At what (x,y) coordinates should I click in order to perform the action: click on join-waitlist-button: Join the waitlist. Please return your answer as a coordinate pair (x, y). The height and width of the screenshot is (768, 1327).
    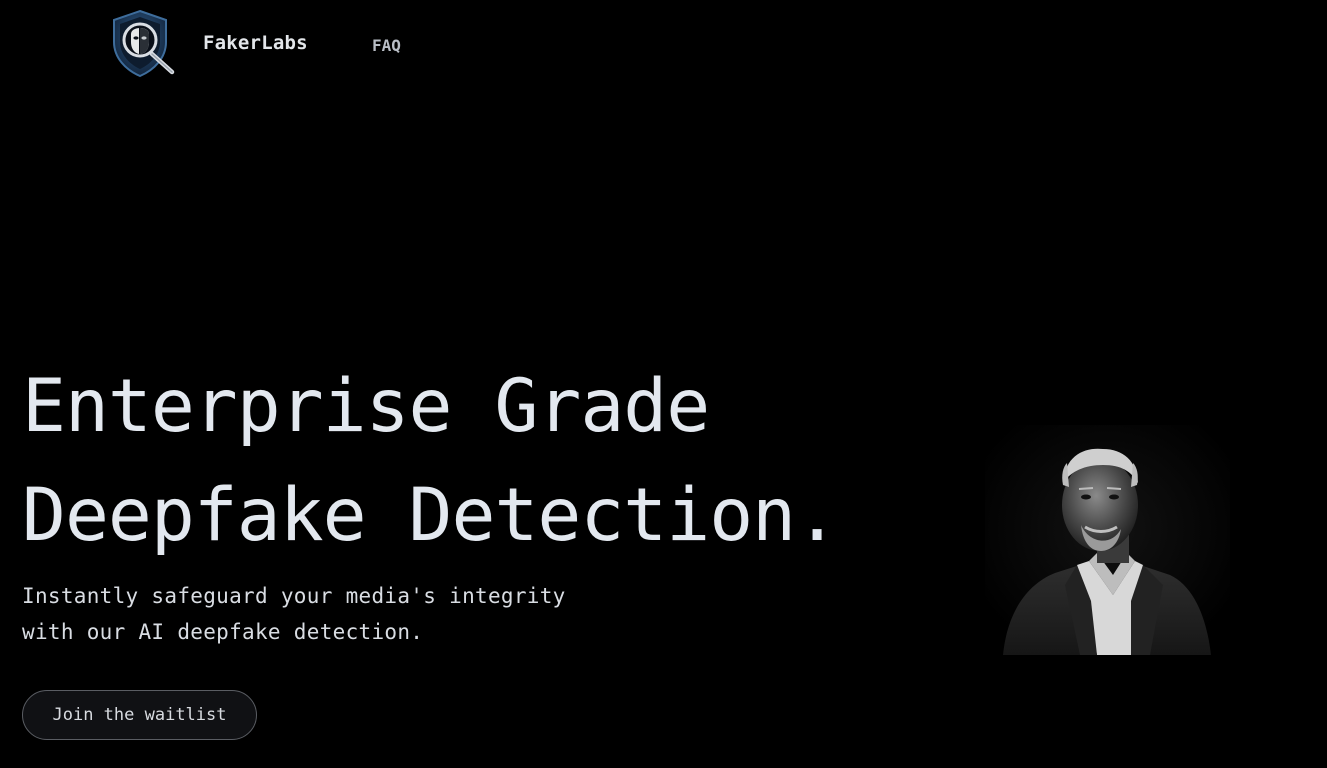
    Looking at the image, I should click on (139, 715).